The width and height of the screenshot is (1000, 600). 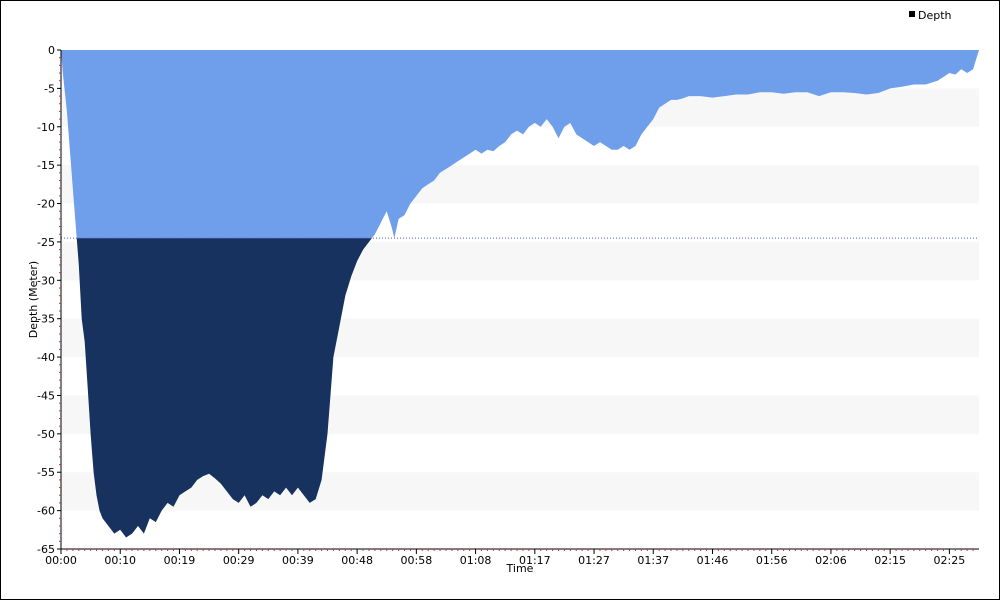 I want to click on x-tick-label: 00:58, so click(x=417, y=560).